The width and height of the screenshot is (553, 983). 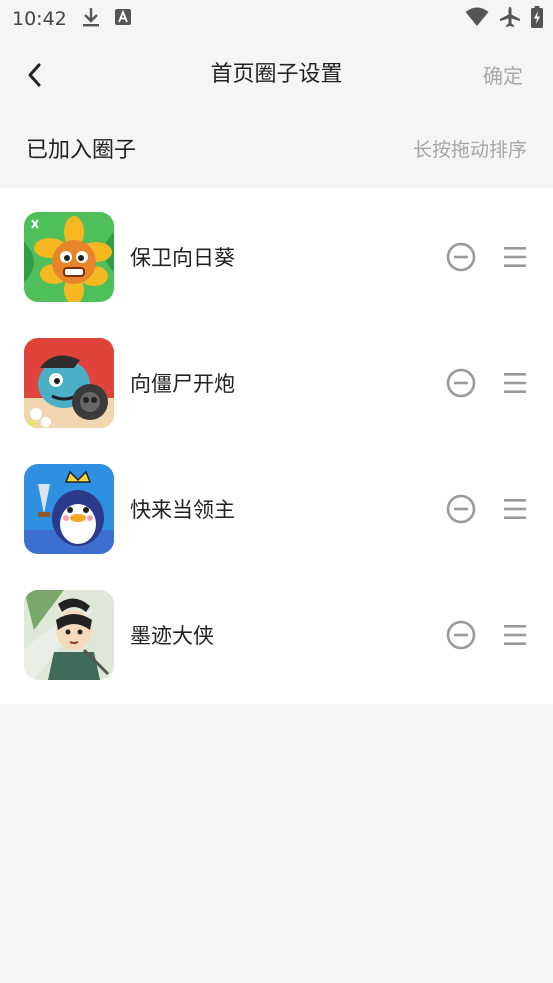 What do you see at coordinates (69, 257) in the screenshot?
I see `sunflower-game-icon` at bounding box center [69, 257].